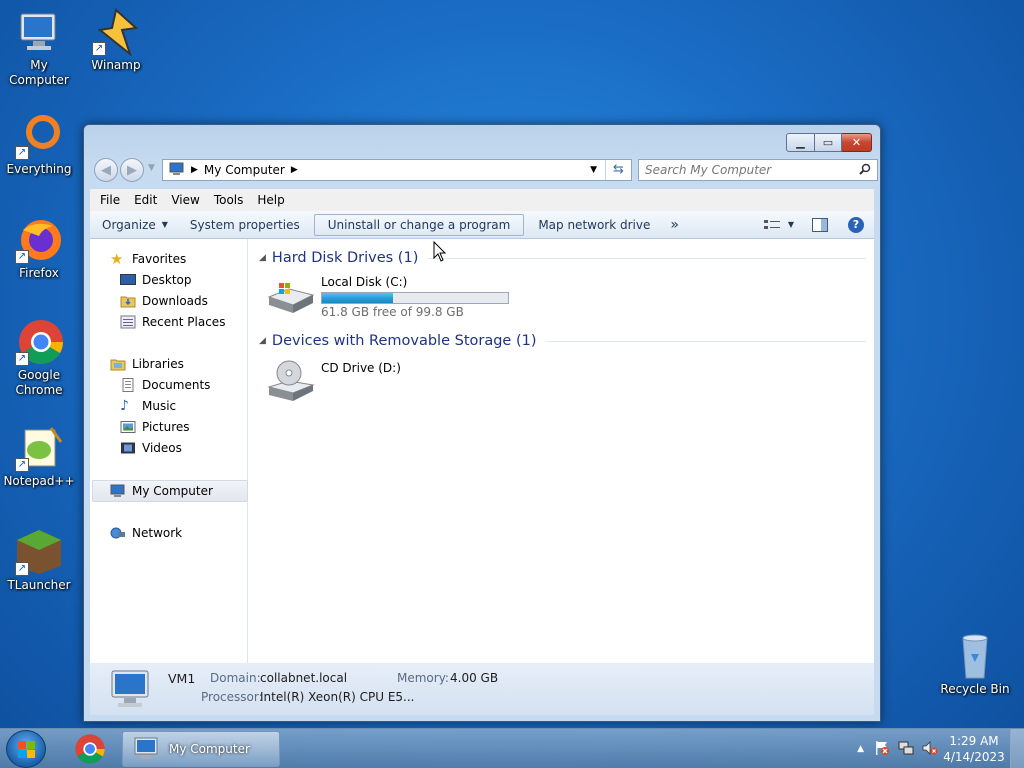  What do you see at coordinates (397, 170) in the screenshot?
I see `address-bar: ▶ My Computer ▶ ▼ ⇆` at bounding box center [397, 170].